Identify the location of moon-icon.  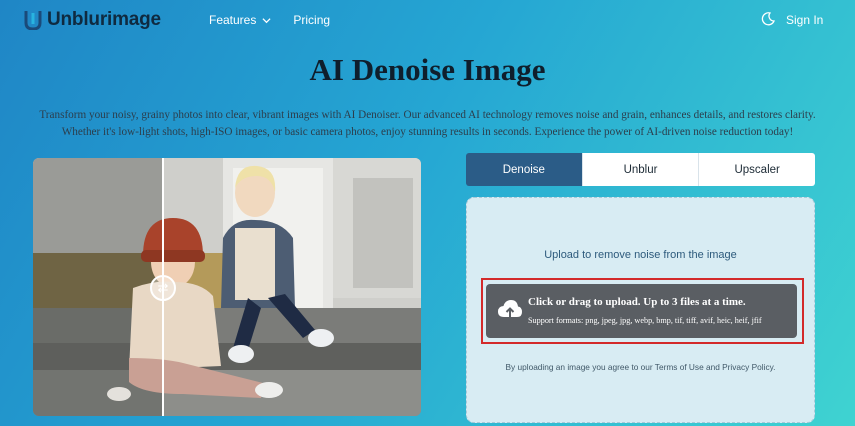
(768, 19).